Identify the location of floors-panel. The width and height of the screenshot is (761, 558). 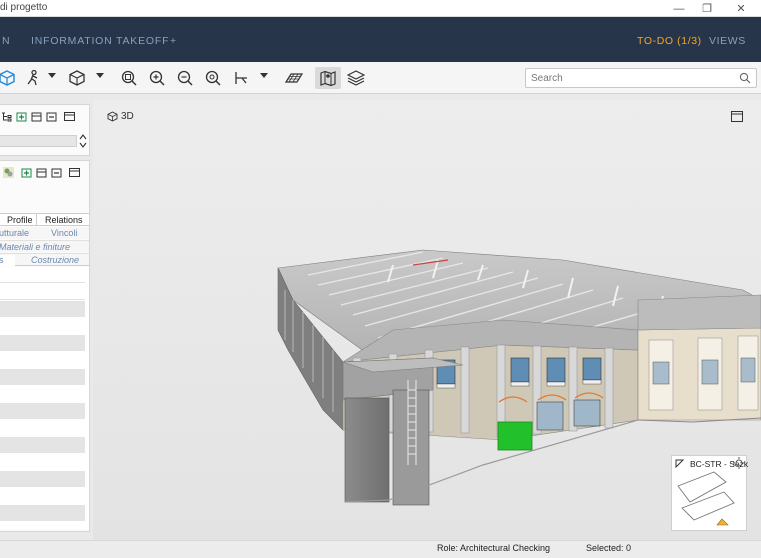
(45, 130).